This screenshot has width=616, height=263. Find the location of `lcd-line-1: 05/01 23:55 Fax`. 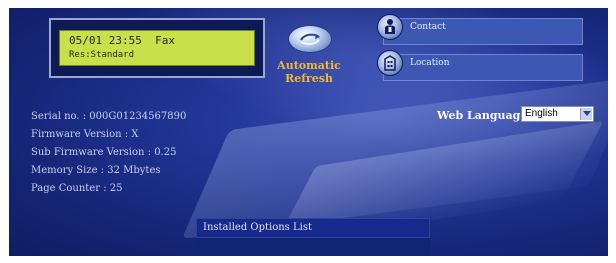

lcd-line-1: 05/01 23:55 Fax is located at coordinates (122, 40).